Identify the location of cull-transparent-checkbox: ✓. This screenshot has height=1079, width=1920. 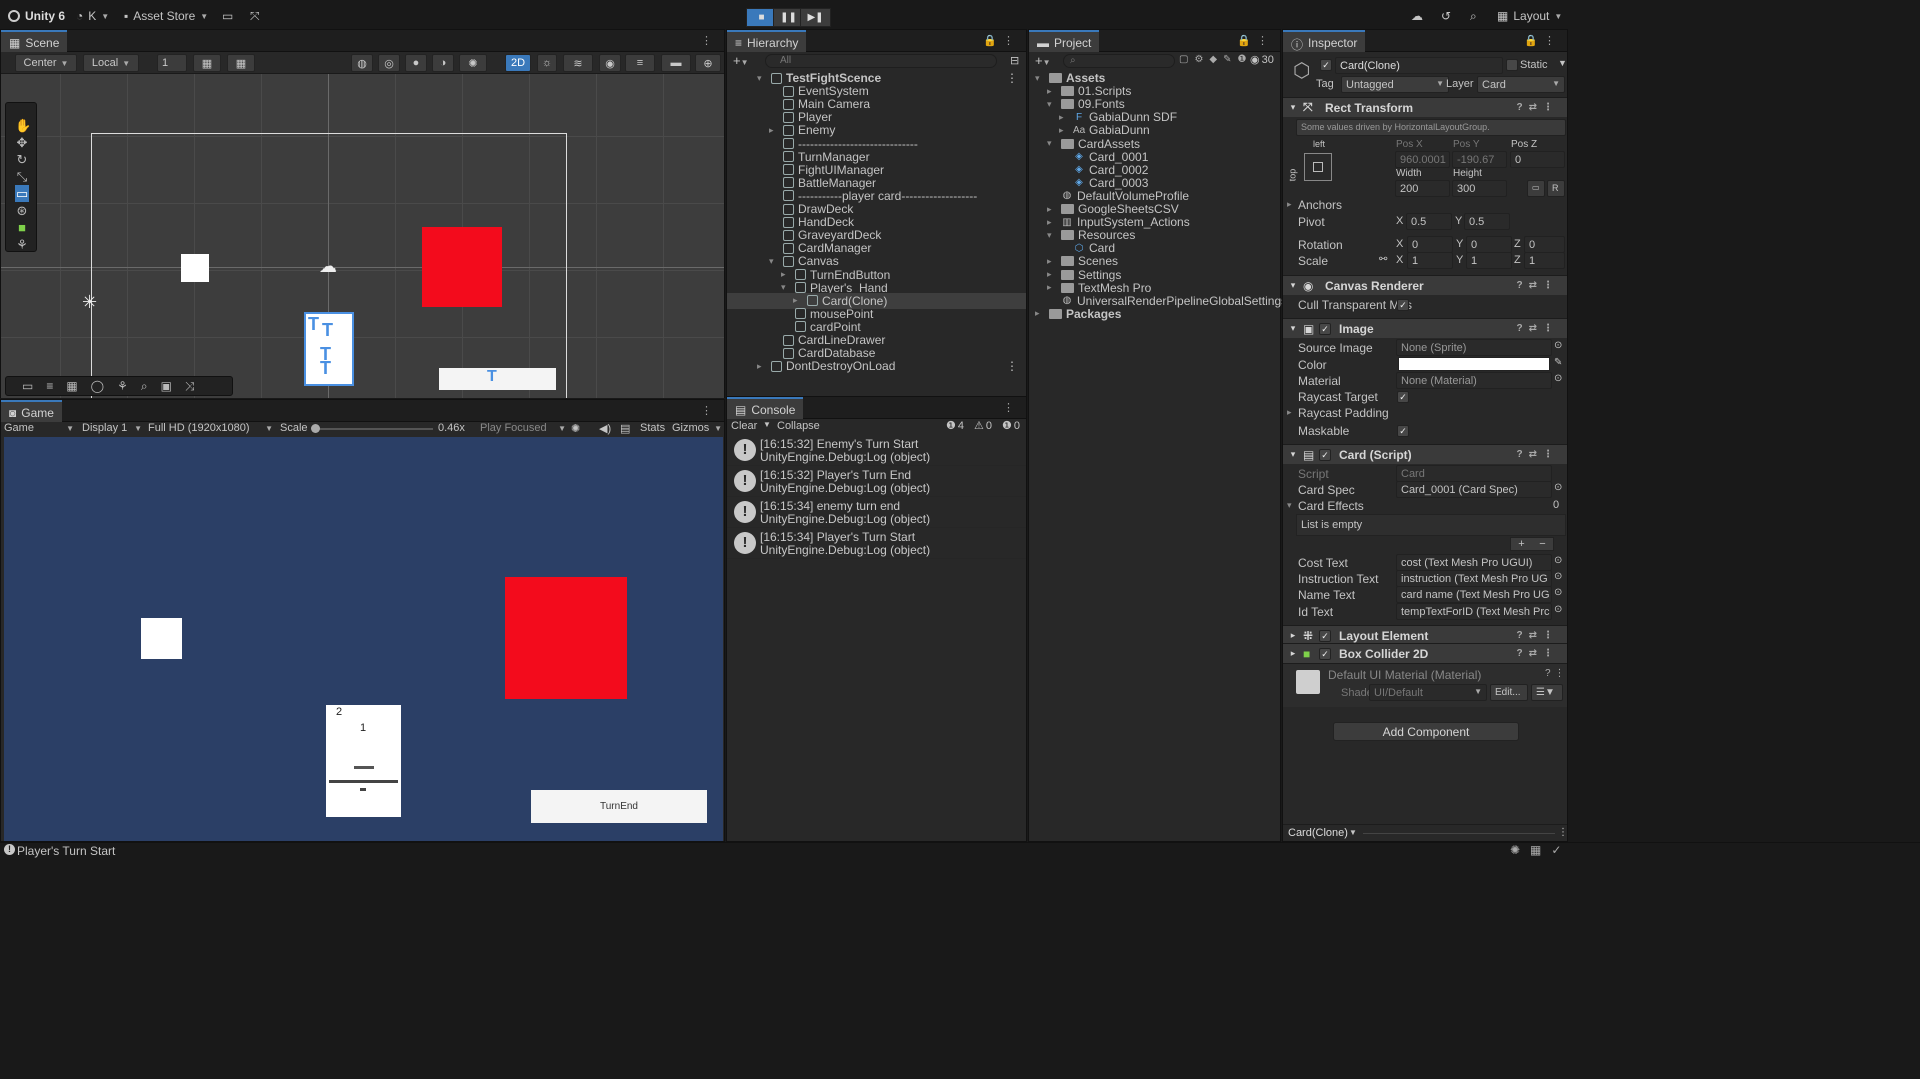
(1403, 305).